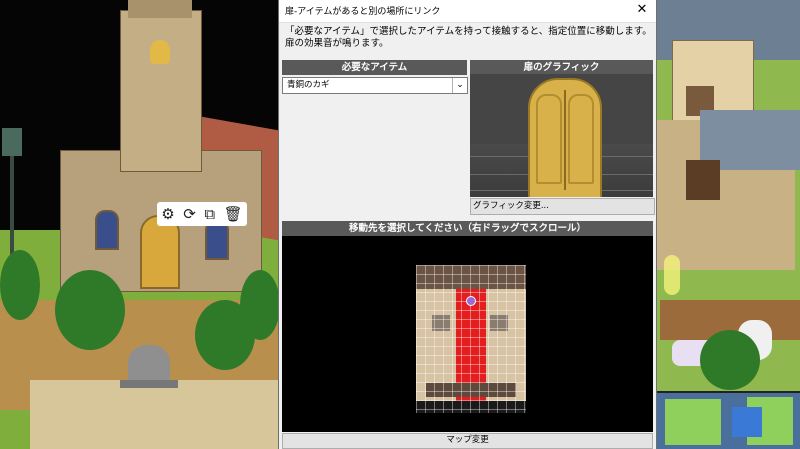 This screenshot has height=449, width=800. I want to click on door-split, so click(565, 140).